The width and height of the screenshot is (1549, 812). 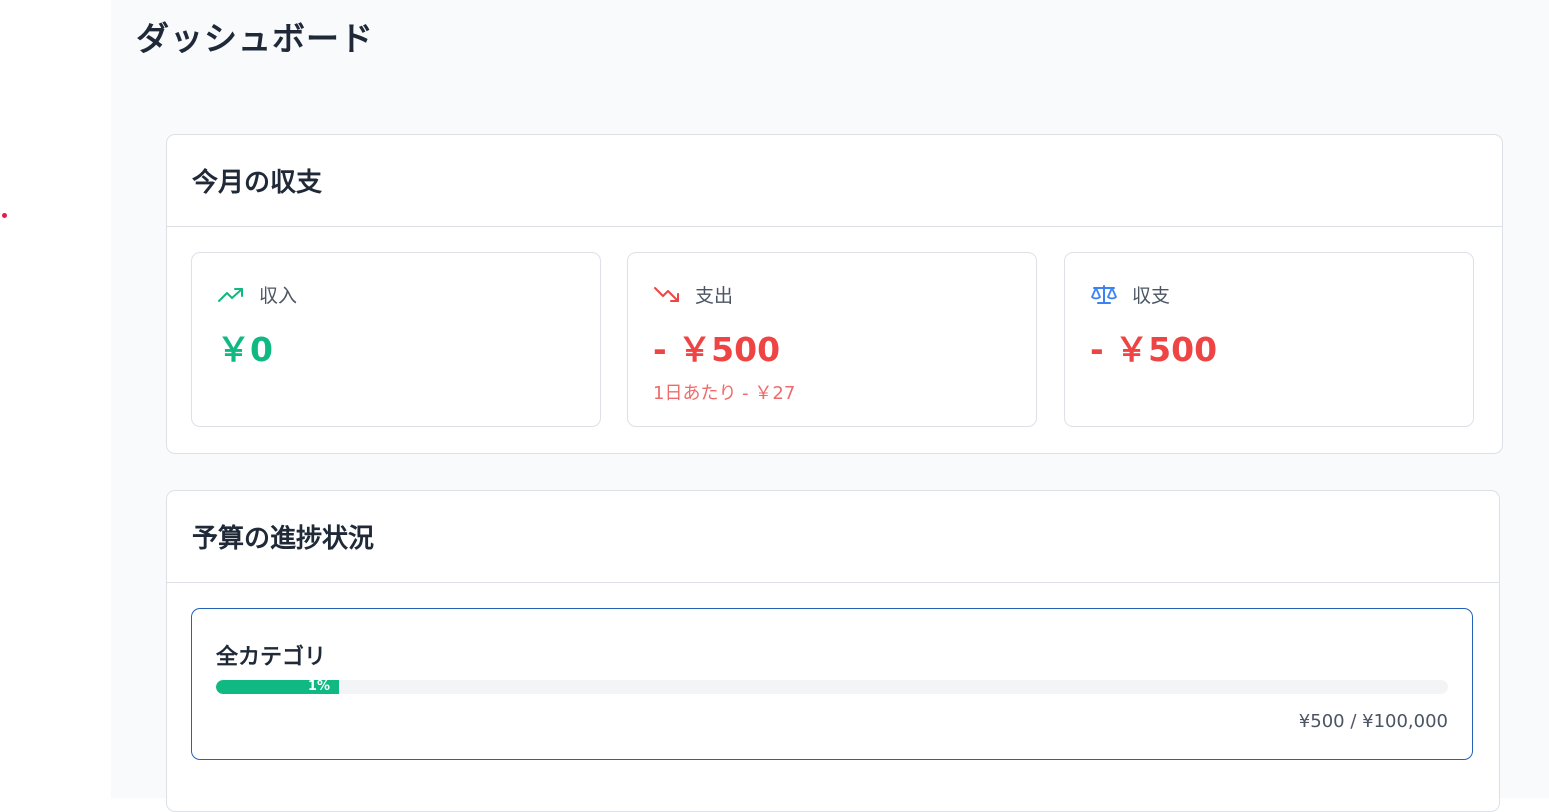 What do you see at coordinates (231, 295) in the screenshot?
I see `trending-up-icon` at bounding box center [231, 295].